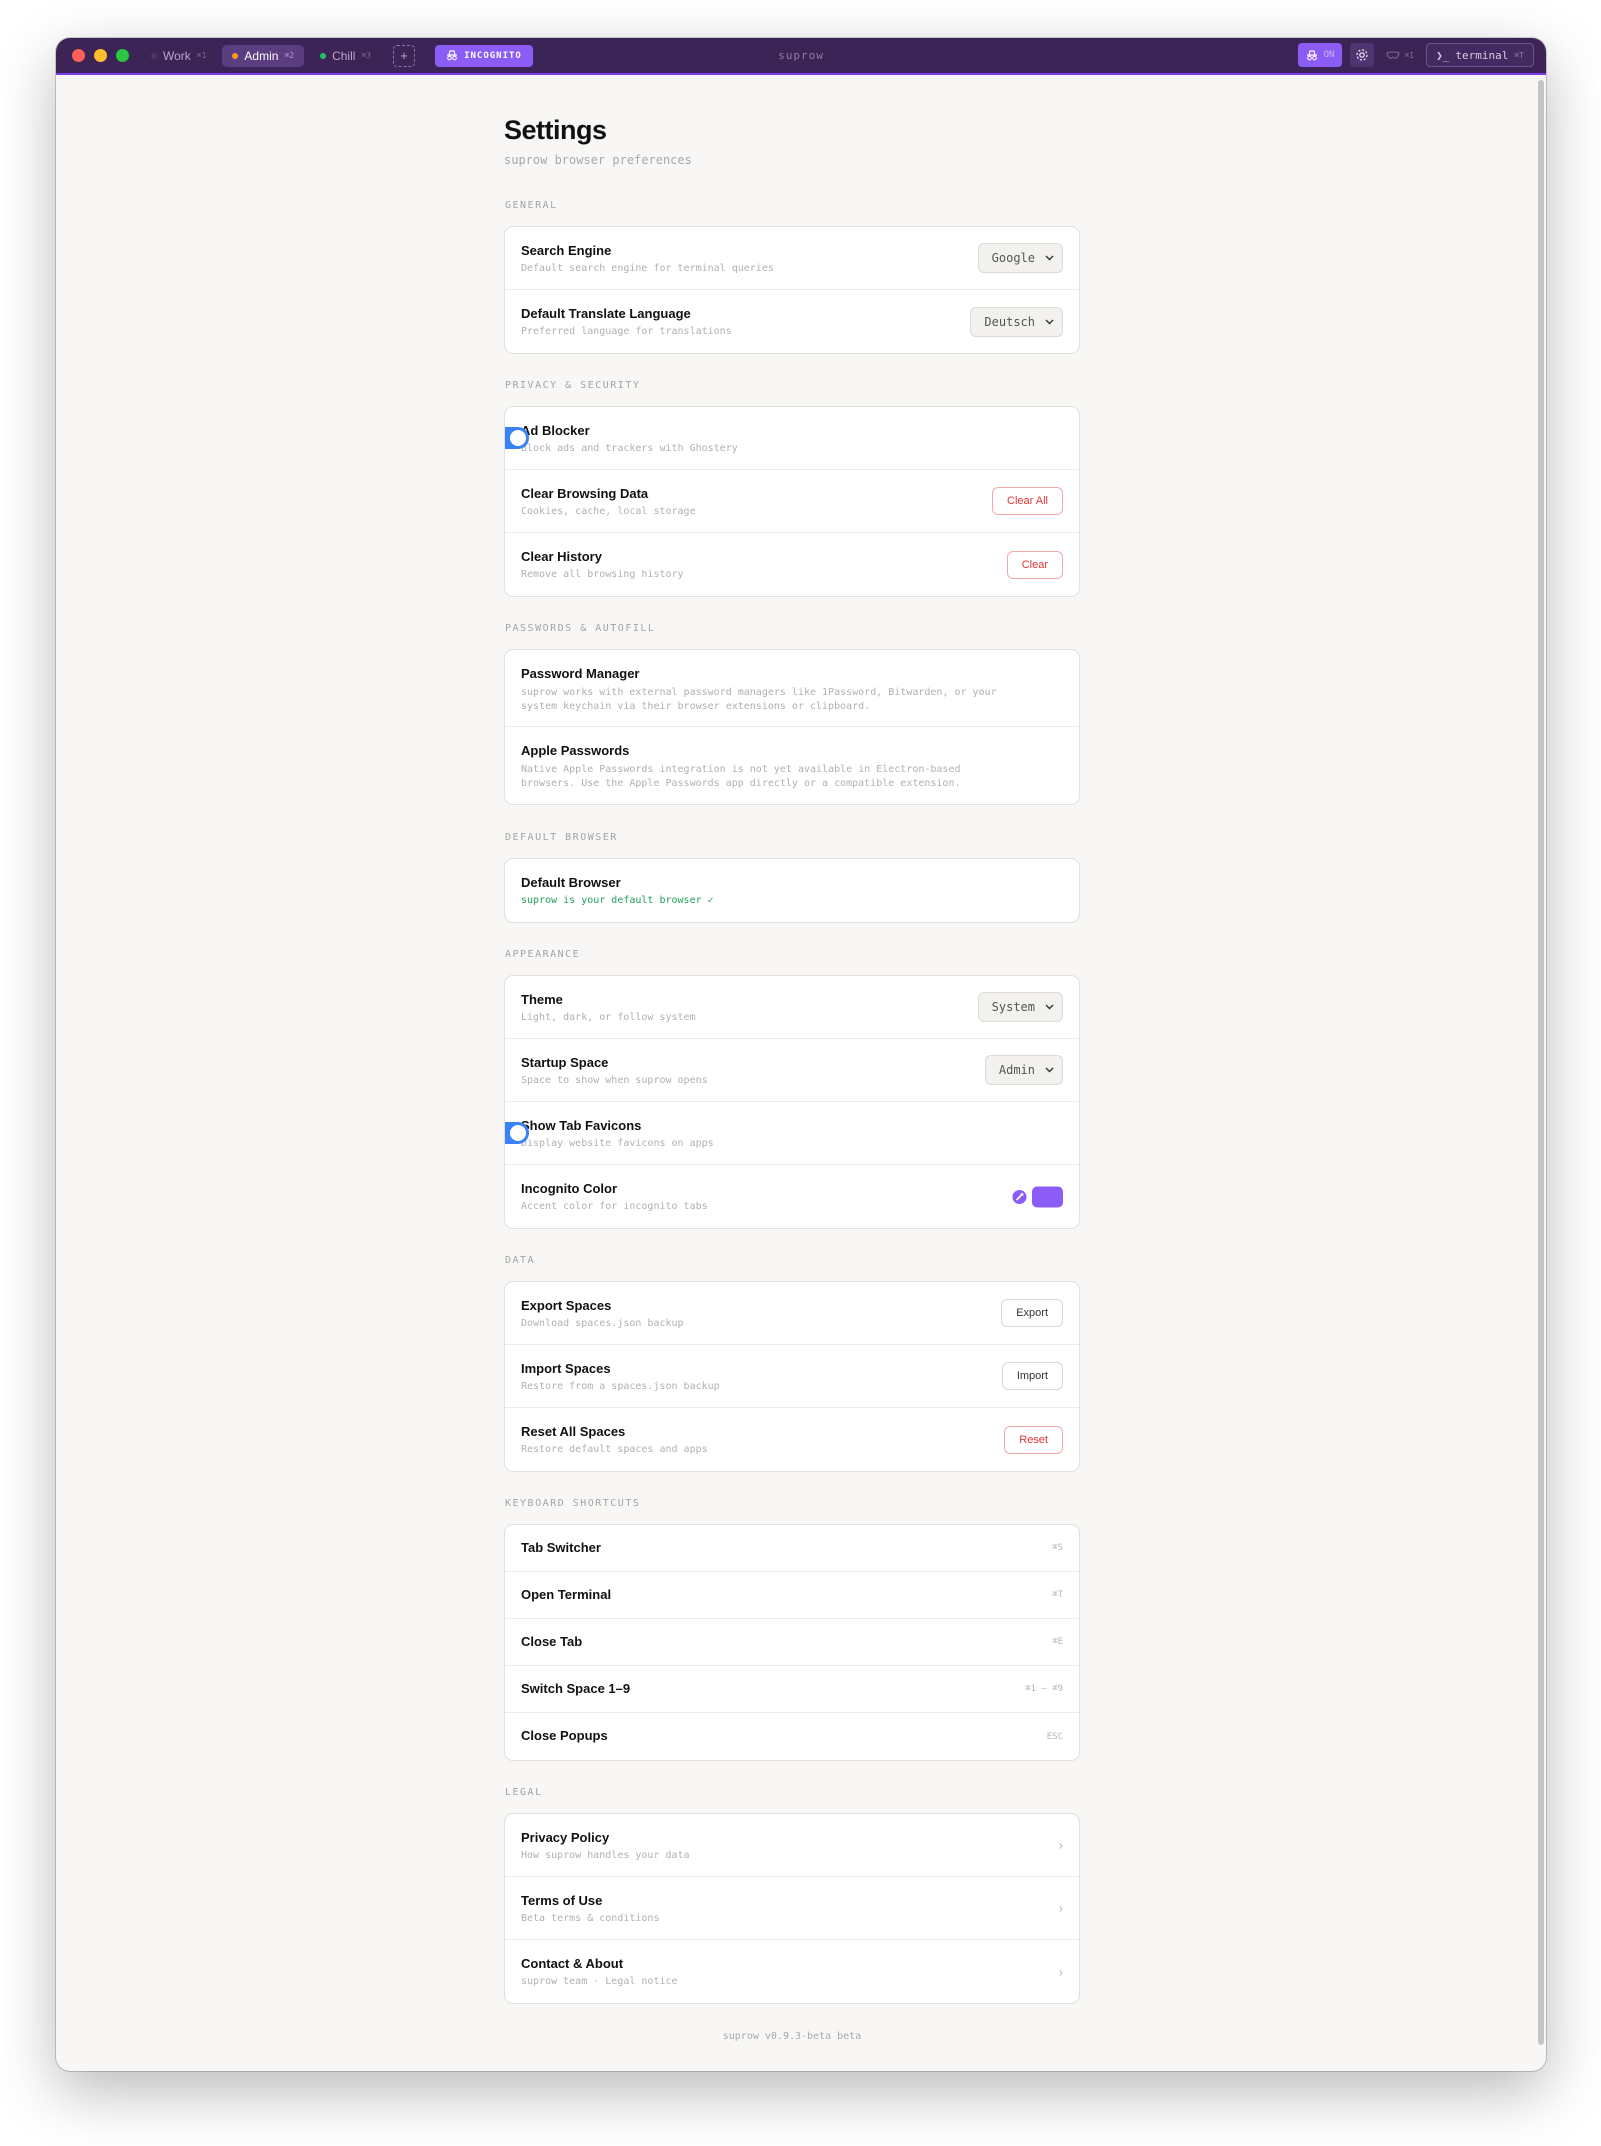 The height and width of the screenshot is (2146, 1601). What do you see at coordinates (566, 1368) in the screenshot?
I see `setting-title: Import Spaces` at bounding box center [566, 1368].